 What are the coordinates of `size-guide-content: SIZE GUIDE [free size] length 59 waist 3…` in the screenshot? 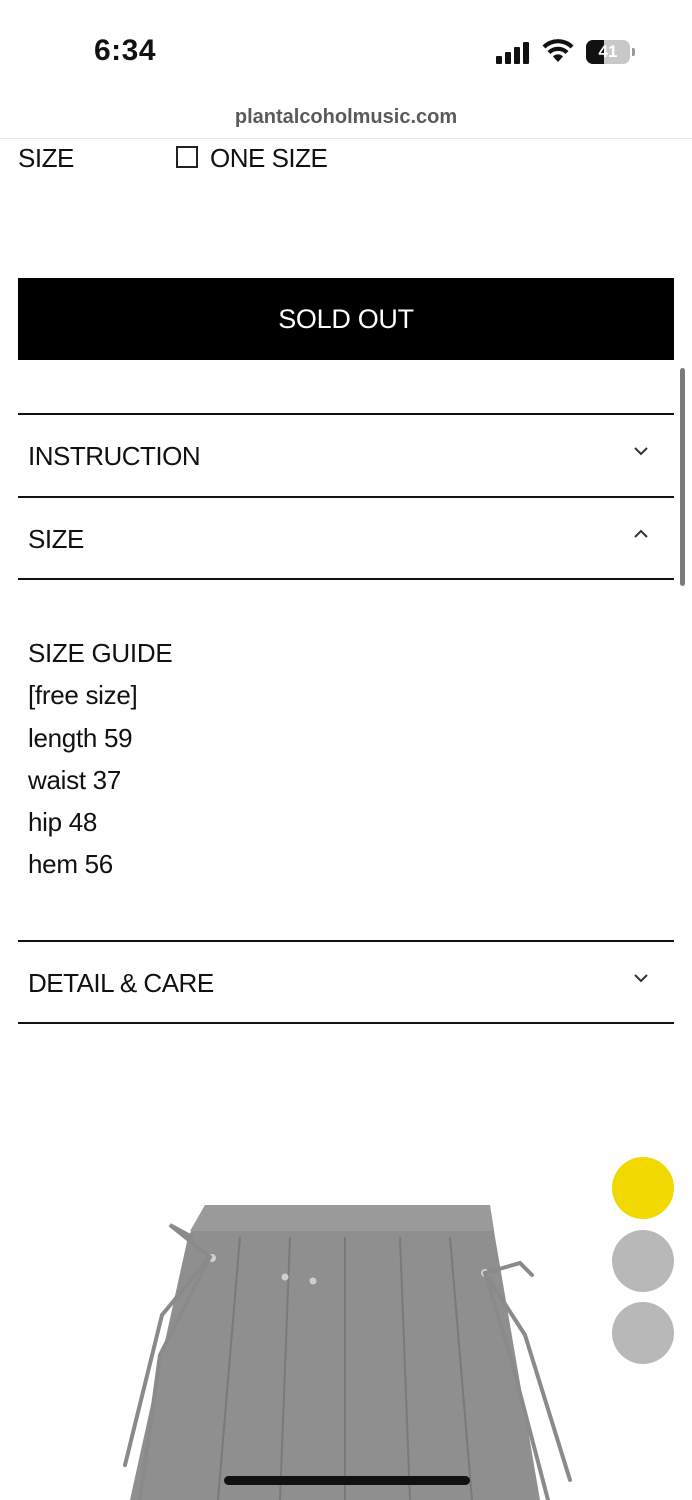 It's located at (100, 759).